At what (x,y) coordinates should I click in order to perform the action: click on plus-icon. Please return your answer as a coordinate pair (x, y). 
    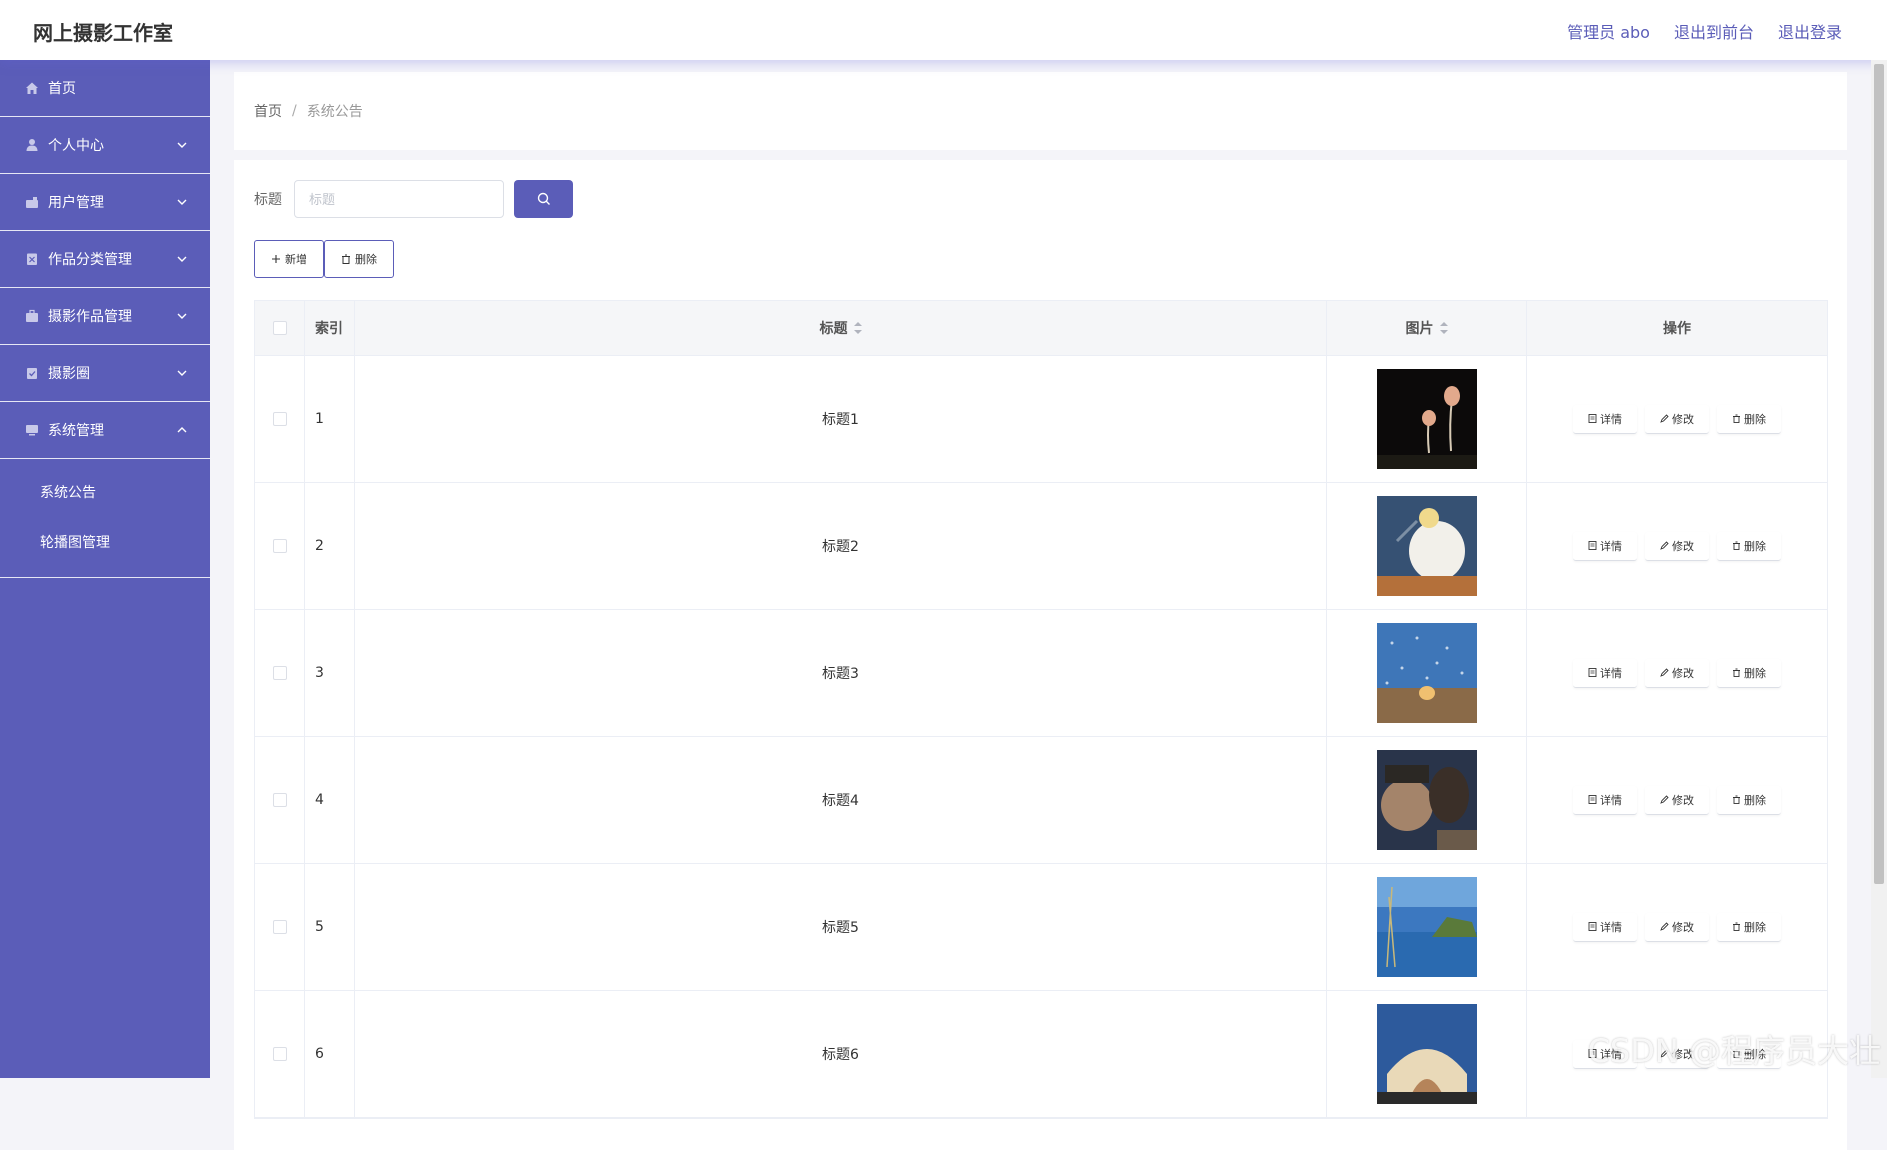
    Looking at the image, I should click on (276, 259).